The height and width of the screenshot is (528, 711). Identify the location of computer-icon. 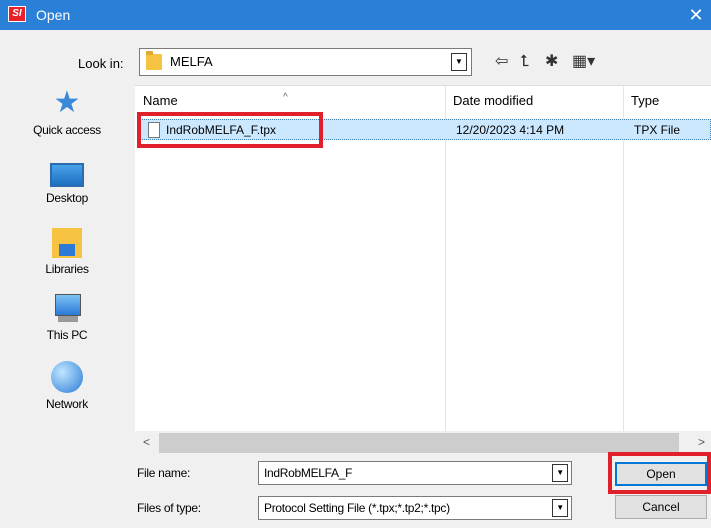
(67, 309).